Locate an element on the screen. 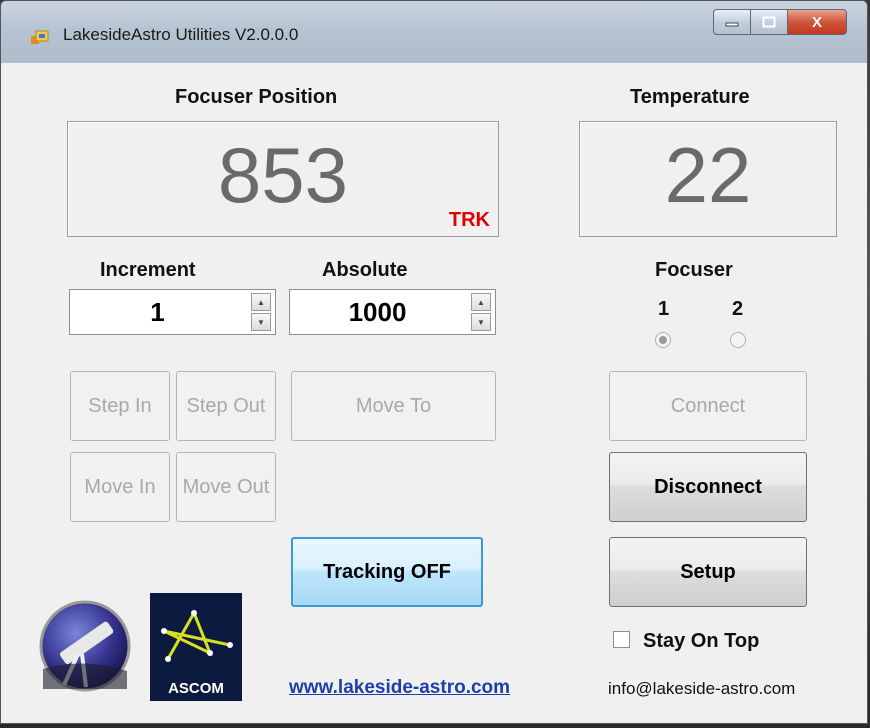 This screenshot has height=728, width=870. increment-value: 1 is located at coordinates (157, 312).